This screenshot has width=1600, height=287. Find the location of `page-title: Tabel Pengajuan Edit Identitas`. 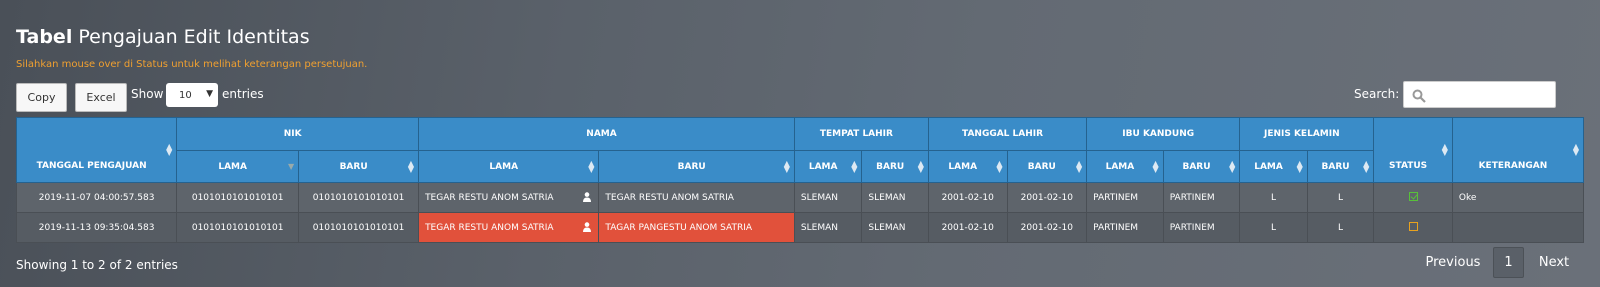

page-title: Tabel Pengajuan Edit Identitas is located at coordinates (163, 37).